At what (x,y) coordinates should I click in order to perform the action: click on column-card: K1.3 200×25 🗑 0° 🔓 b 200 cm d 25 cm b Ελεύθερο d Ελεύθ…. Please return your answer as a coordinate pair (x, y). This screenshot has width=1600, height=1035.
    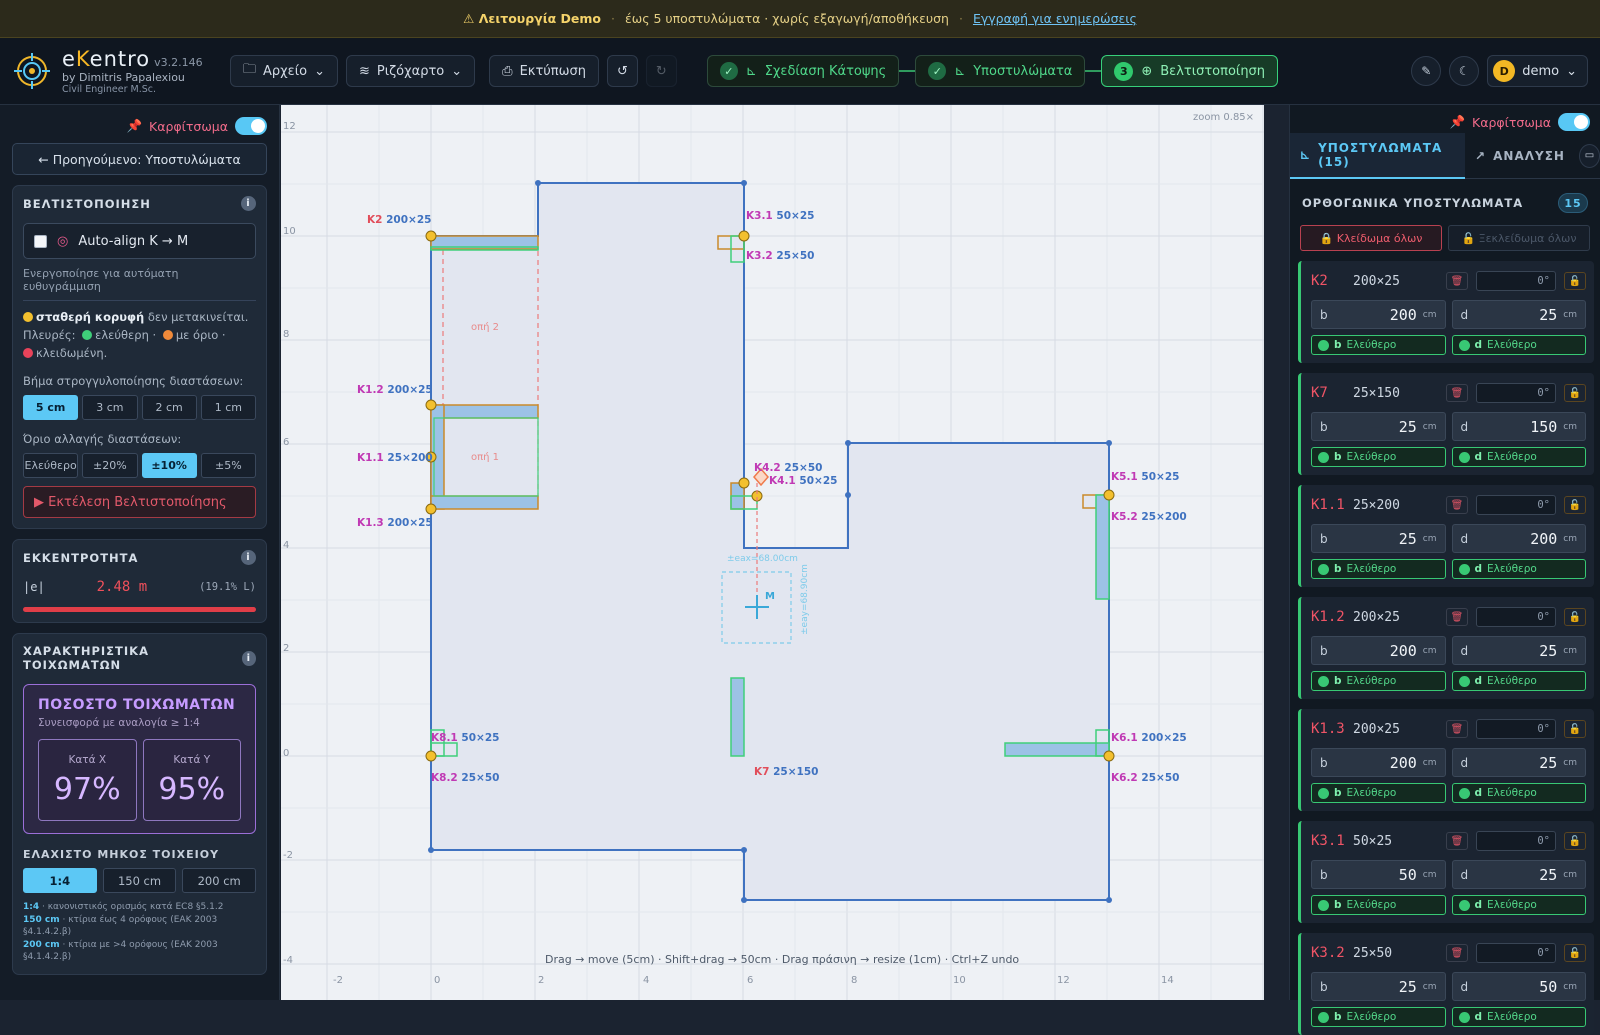
    Looking at the image, I should click on (1446, 760).